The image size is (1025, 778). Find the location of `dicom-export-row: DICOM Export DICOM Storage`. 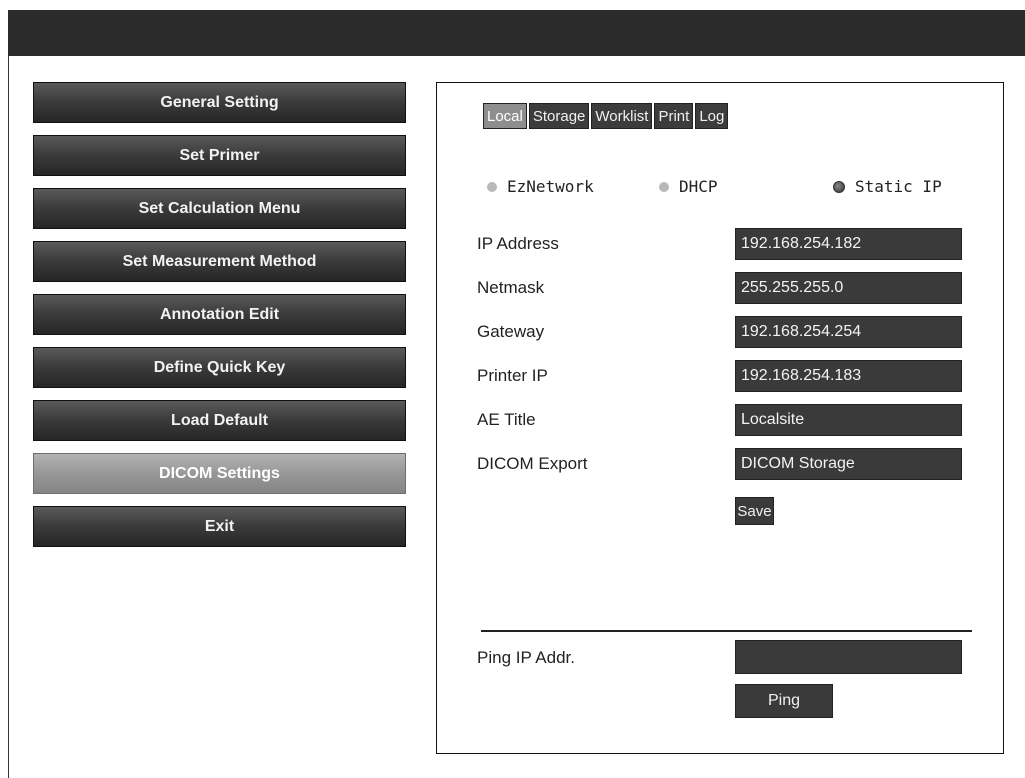

dicom-export-row: DICOM Export DICOM Storage is located at coordinates (727, 464).